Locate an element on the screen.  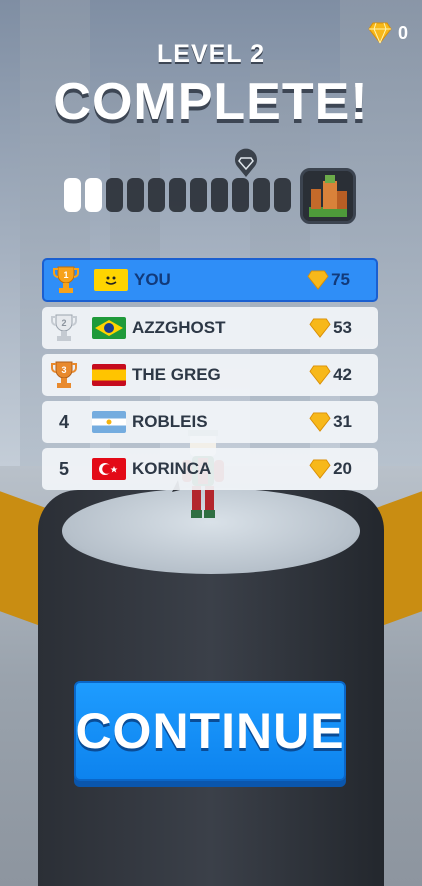
player-name: AZZGHOST is located at coordinates (179, 327).